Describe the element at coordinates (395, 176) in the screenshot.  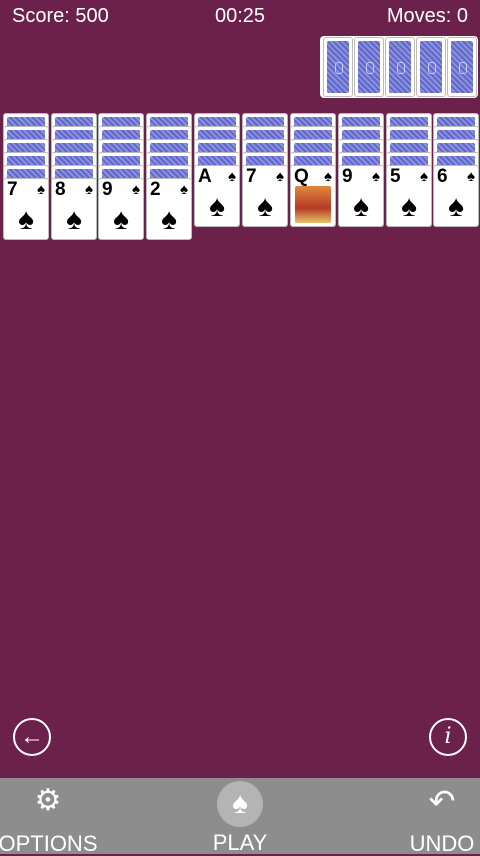
I see `card-rank: 5` at that location.